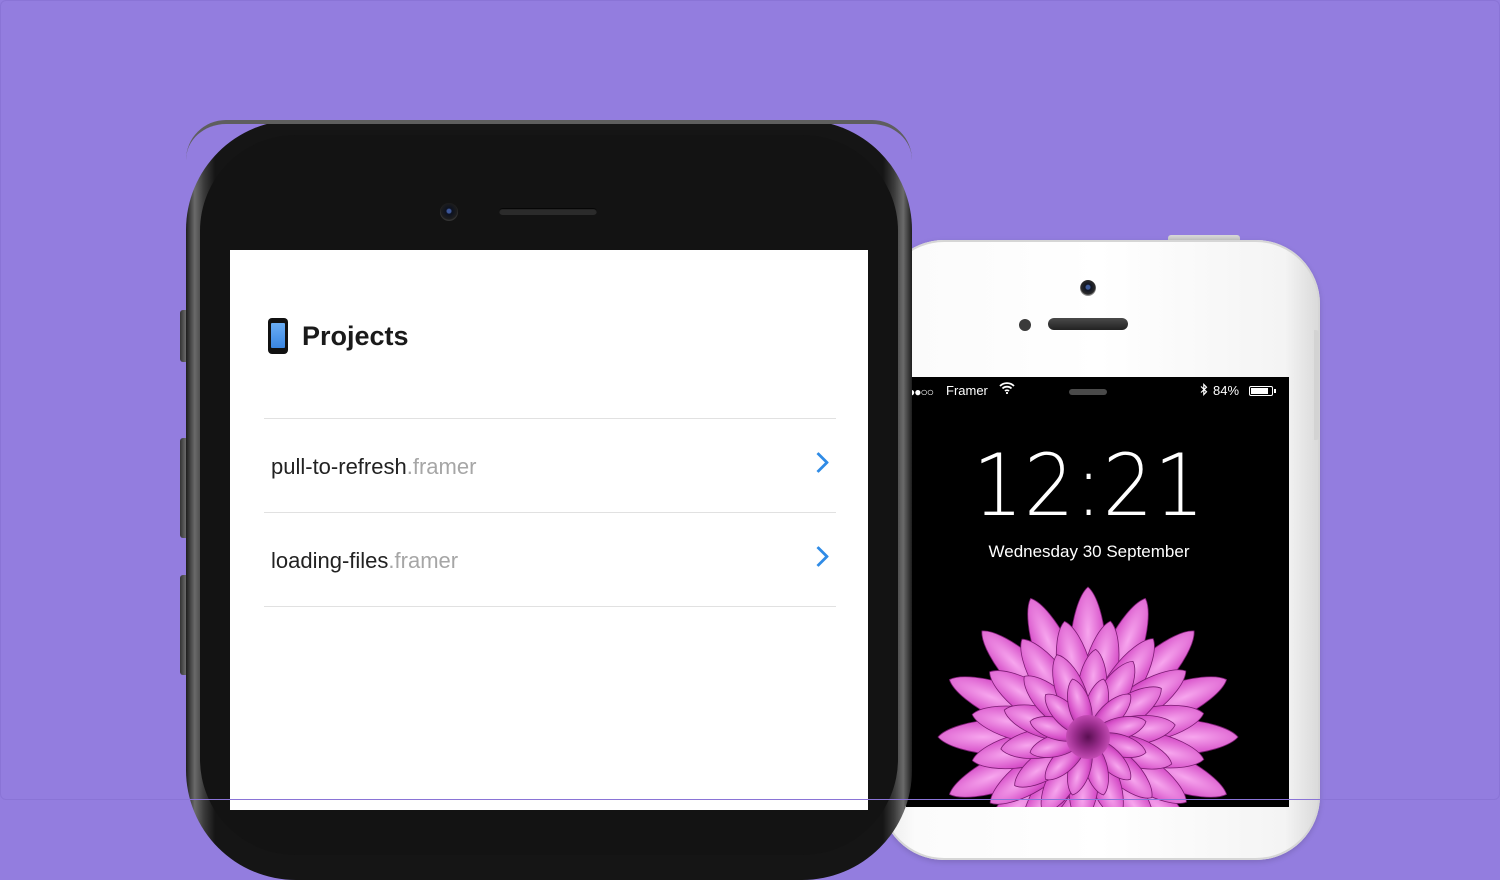  I want to click on page-title: Projects, so click(355, 336).